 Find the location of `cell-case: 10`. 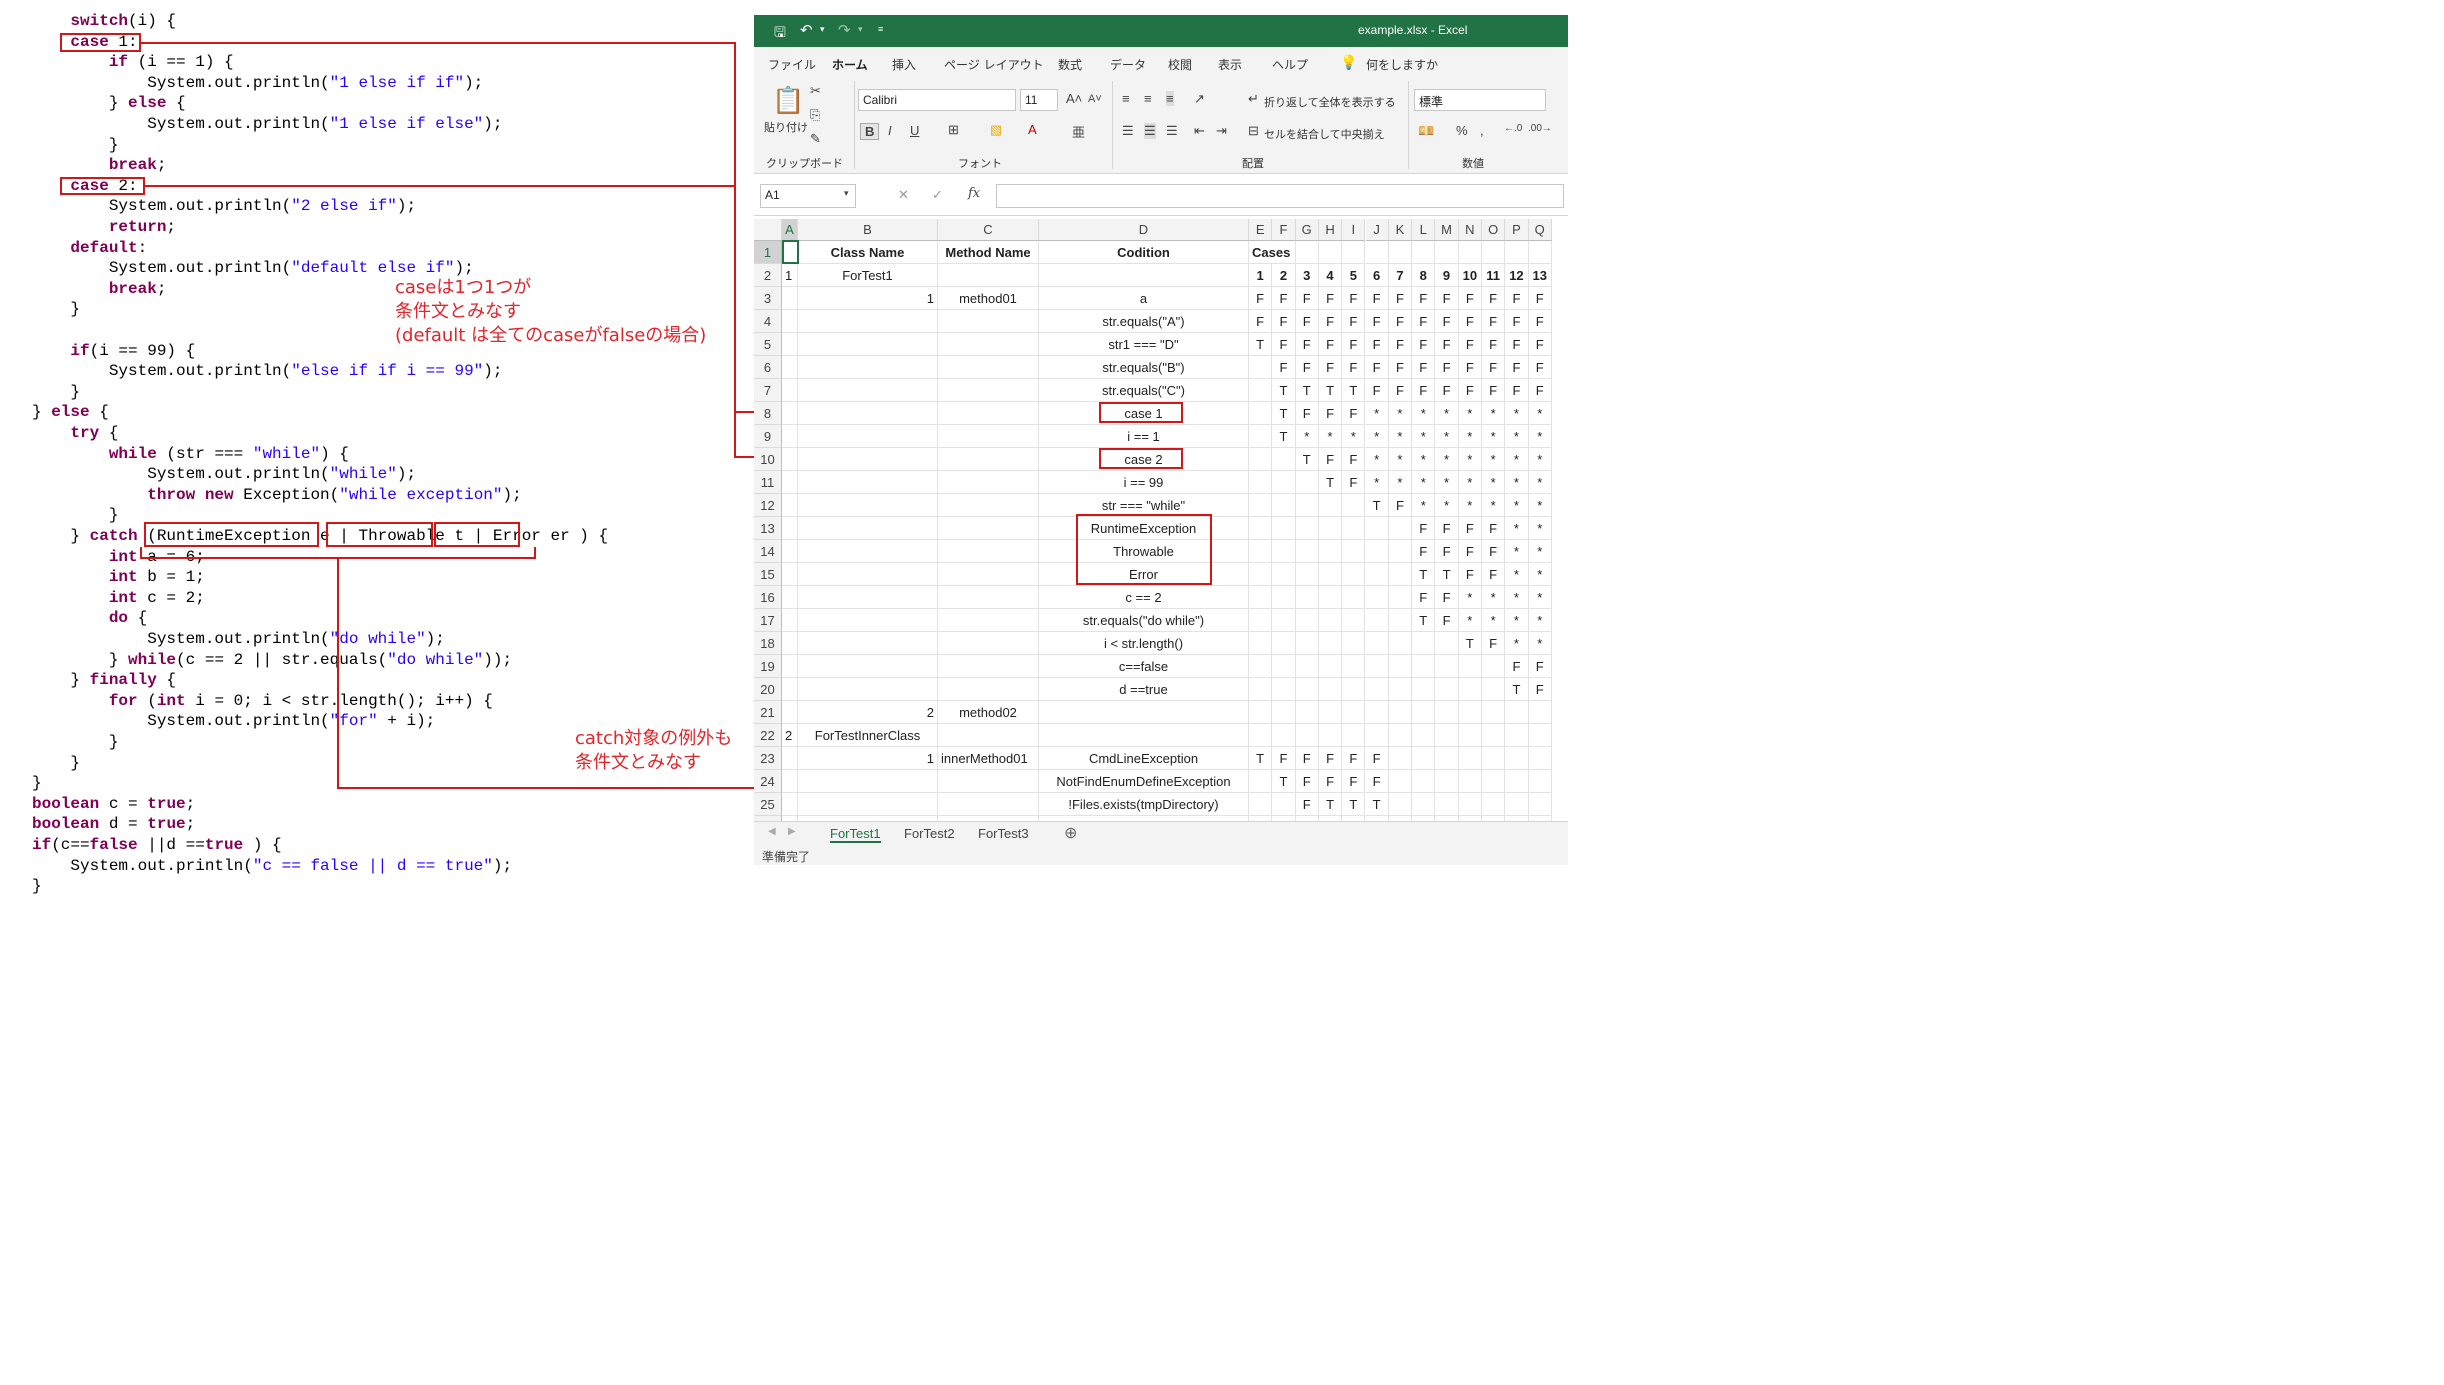

cell-case: 10 is located at coordinates (1470, 275).